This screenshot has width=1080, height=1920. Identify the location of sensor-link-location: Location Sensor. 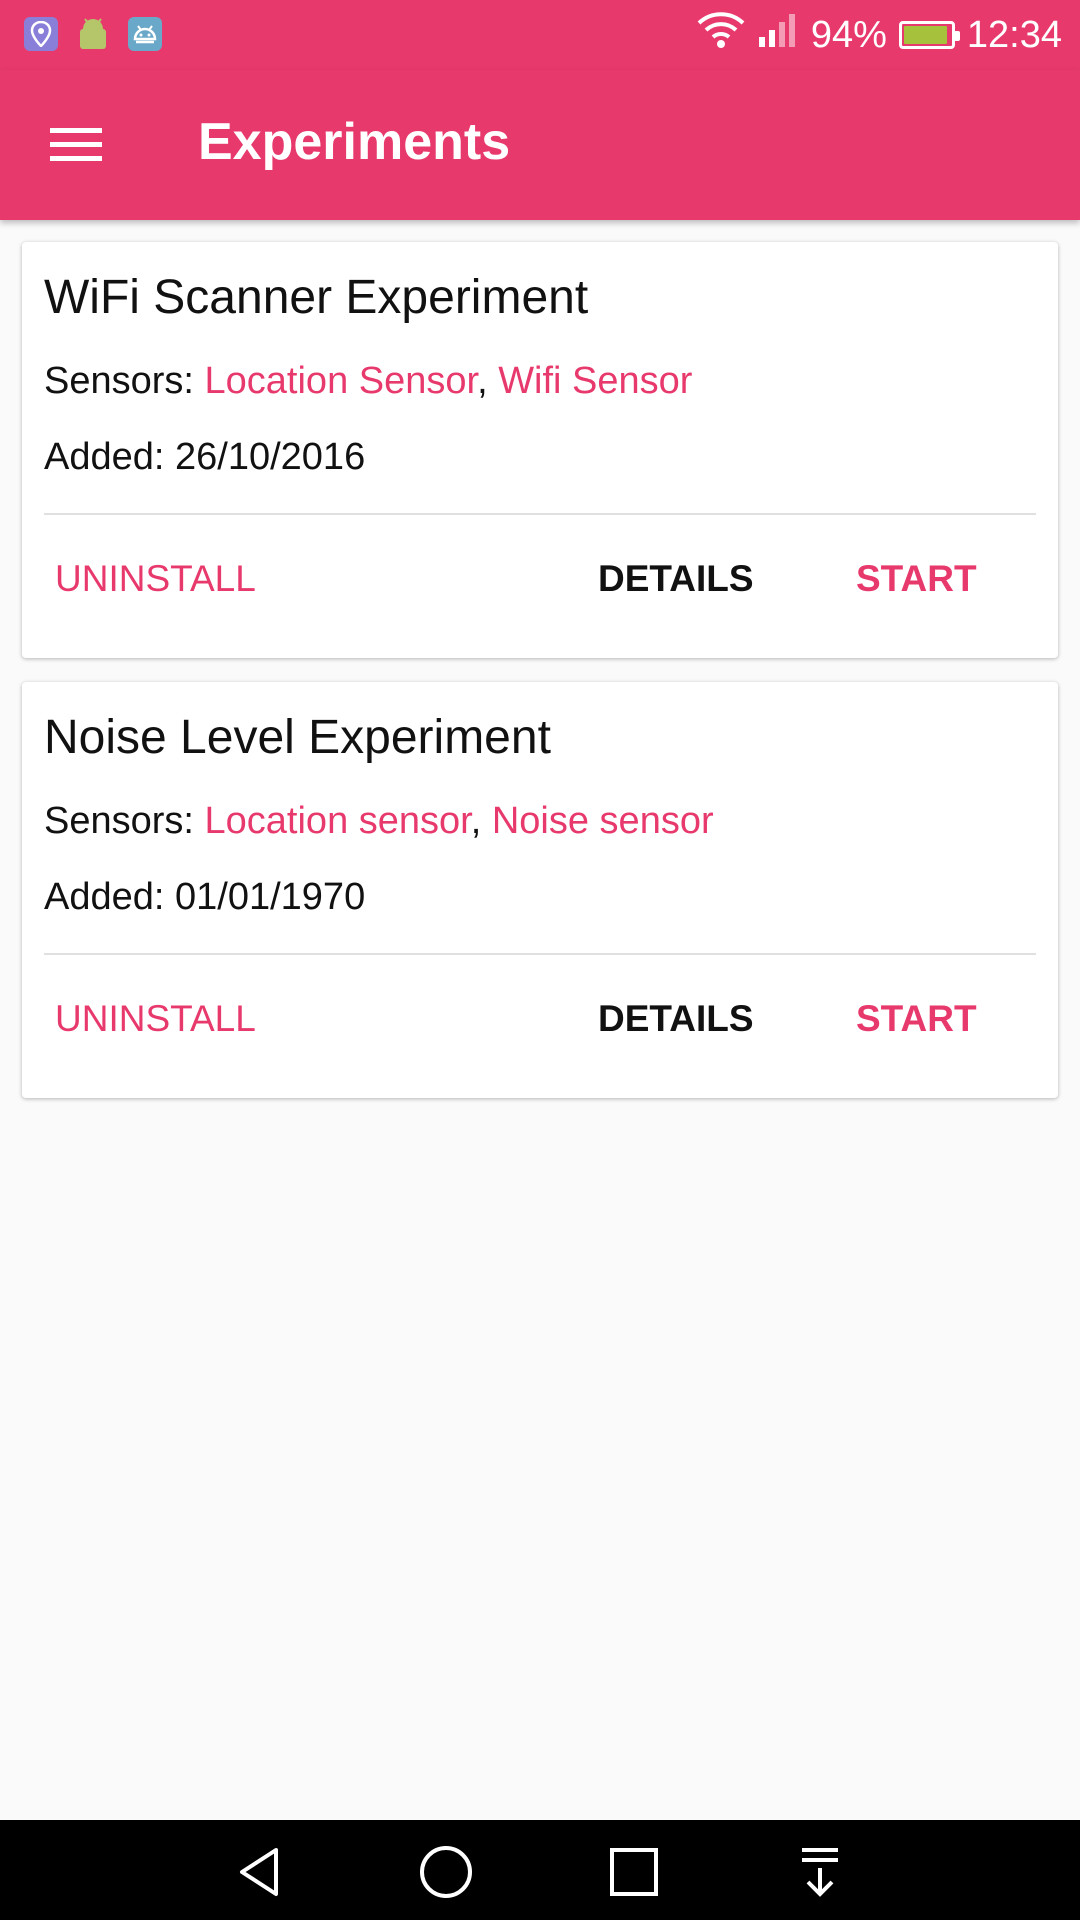
(341, 381).